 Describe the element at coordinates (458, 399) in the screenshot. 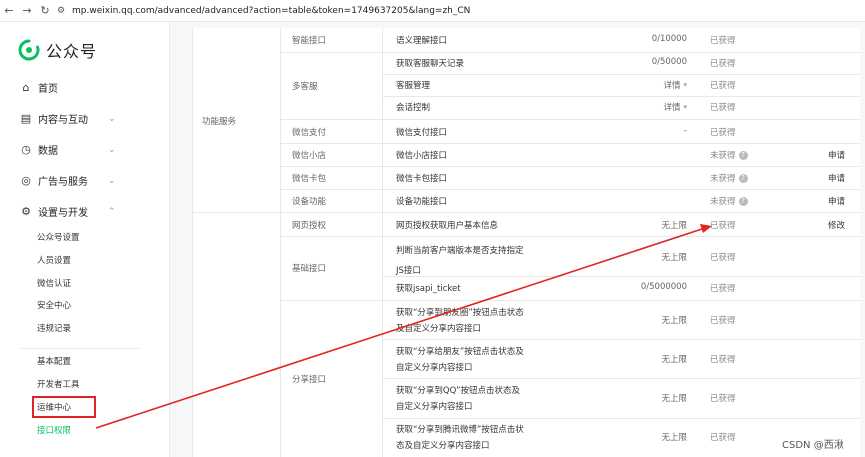

I see `api-name: 获取“分享到QQ”按钮点击状态及自定义分享内容接口` at that location.